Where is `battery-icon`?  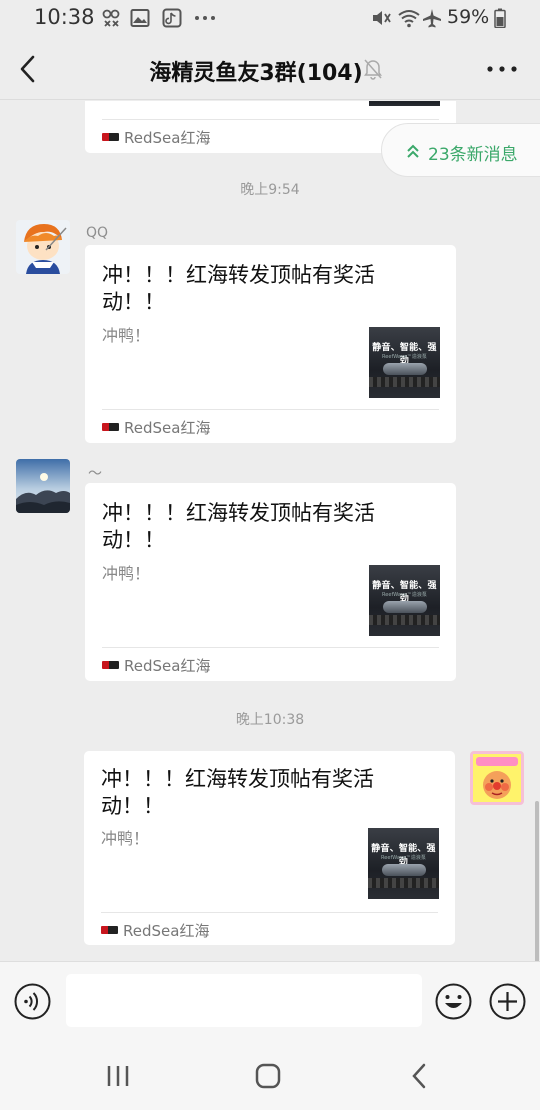
battery-icon is located at coordinates (500, 18).